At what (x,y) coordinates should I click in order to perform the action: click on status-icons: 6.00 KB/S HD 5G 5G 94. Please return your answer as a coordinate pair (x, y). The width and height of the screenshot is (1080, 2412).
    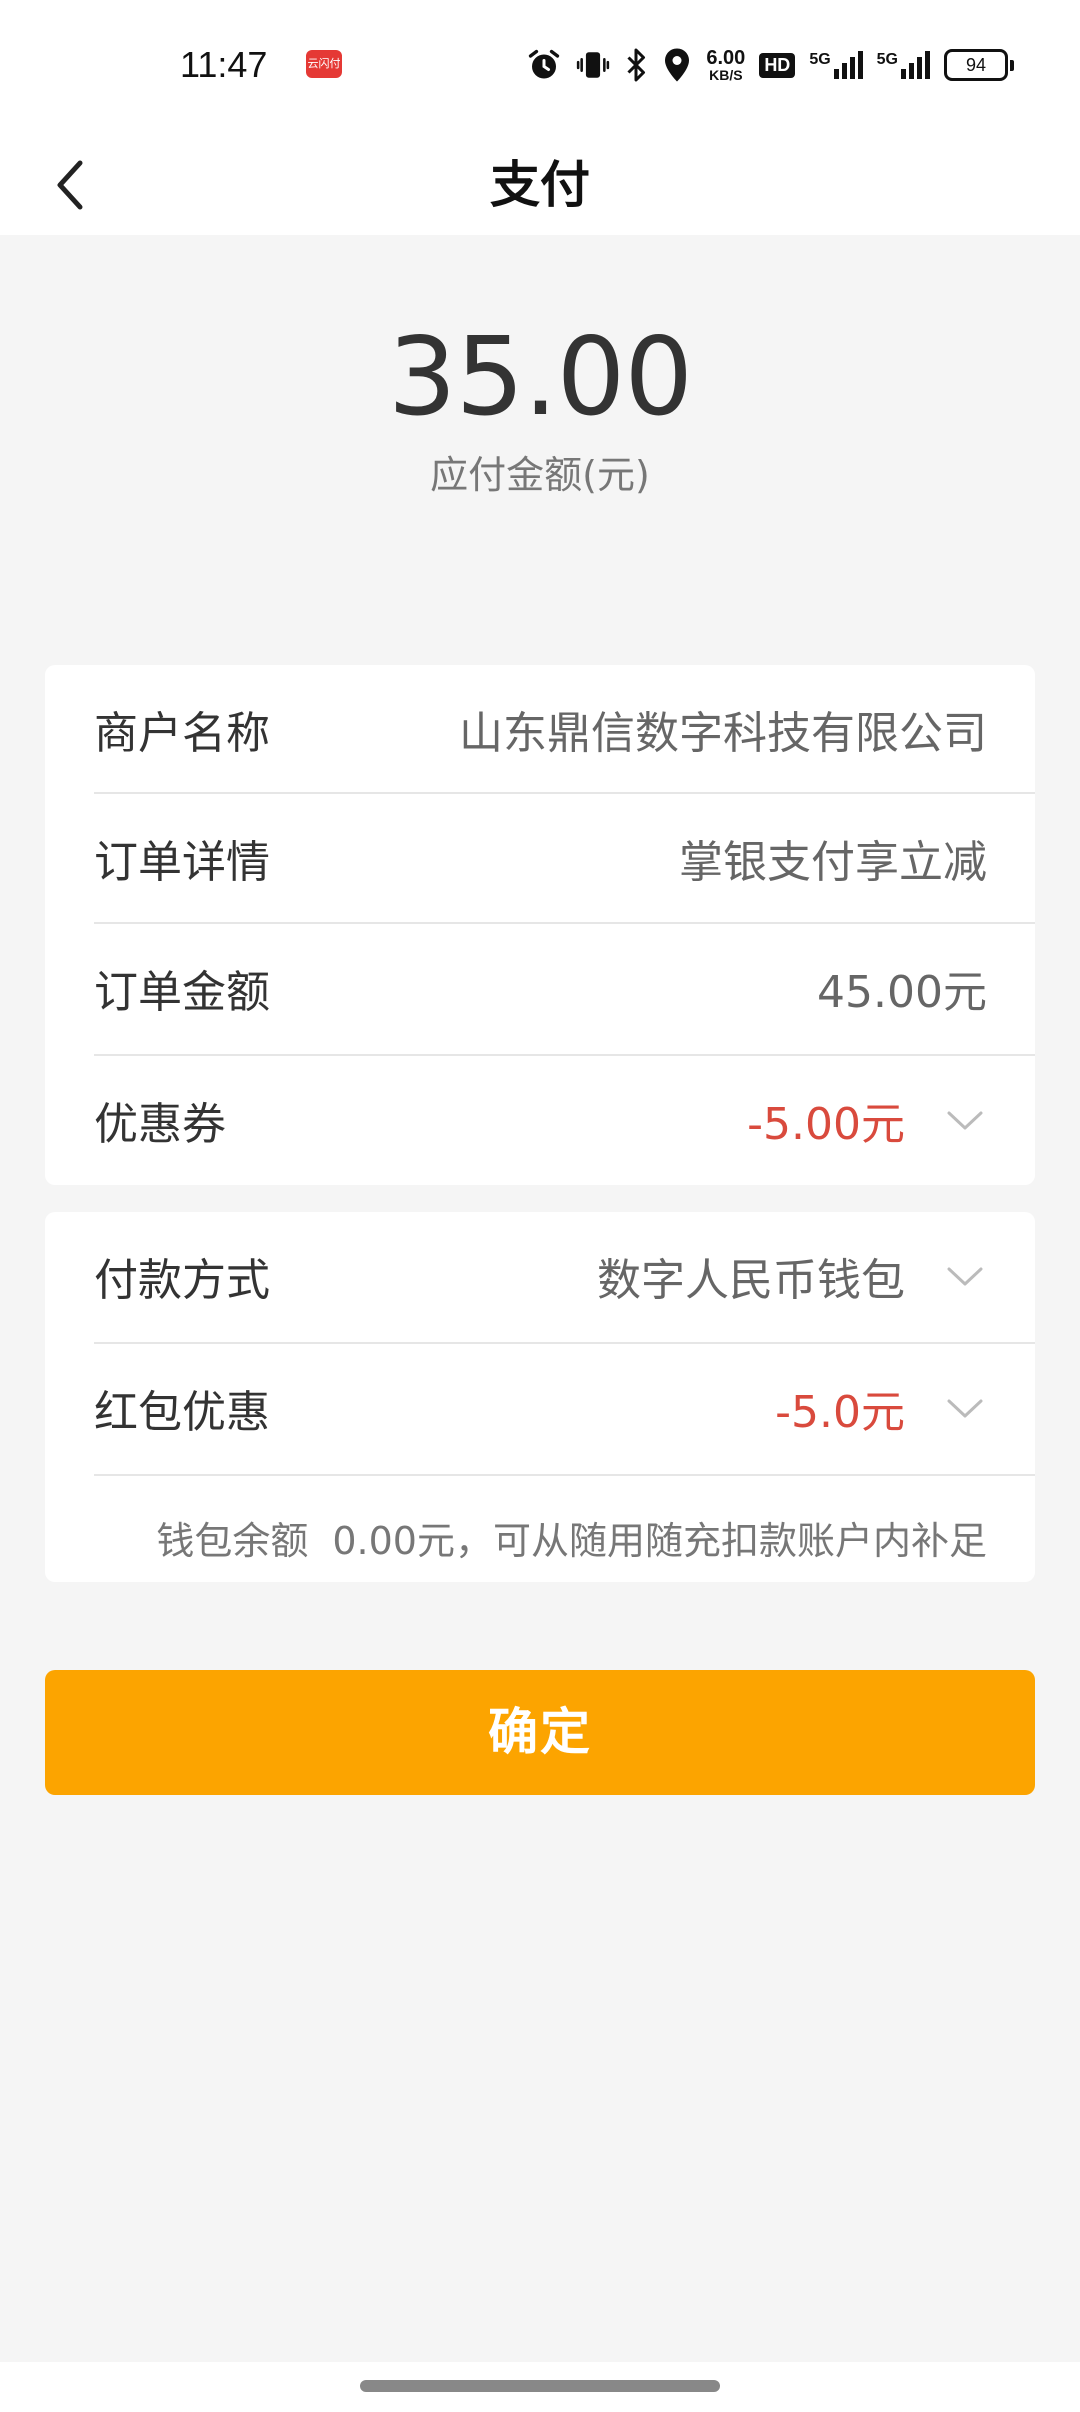
    Looking at the image, I should click on (770, 65).